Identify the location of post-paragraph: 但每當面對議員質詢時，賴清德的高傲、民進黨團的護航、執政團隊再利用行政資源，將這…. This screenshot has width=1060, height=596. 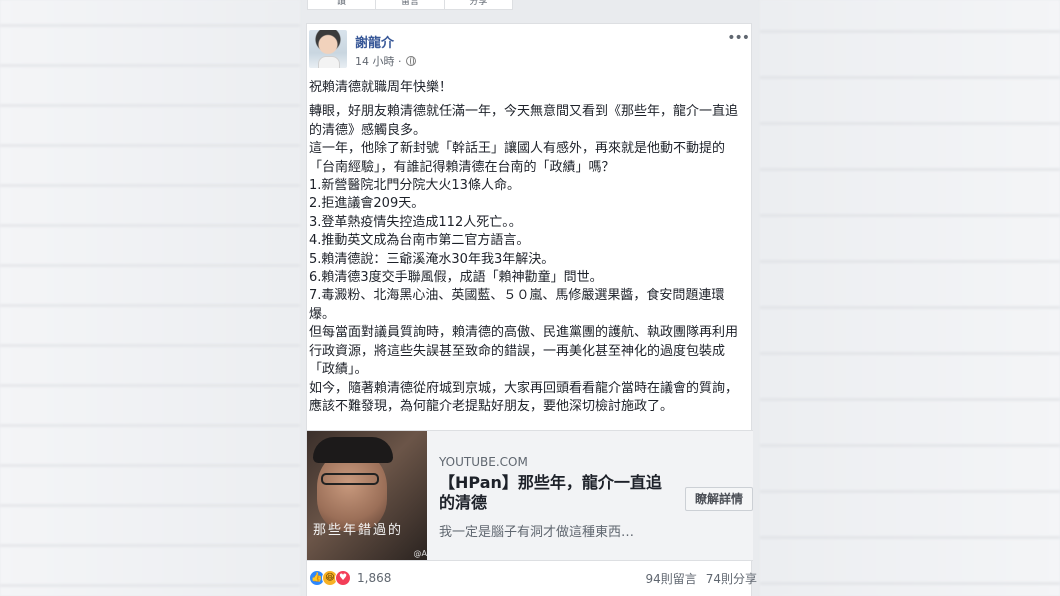
(524, 351).